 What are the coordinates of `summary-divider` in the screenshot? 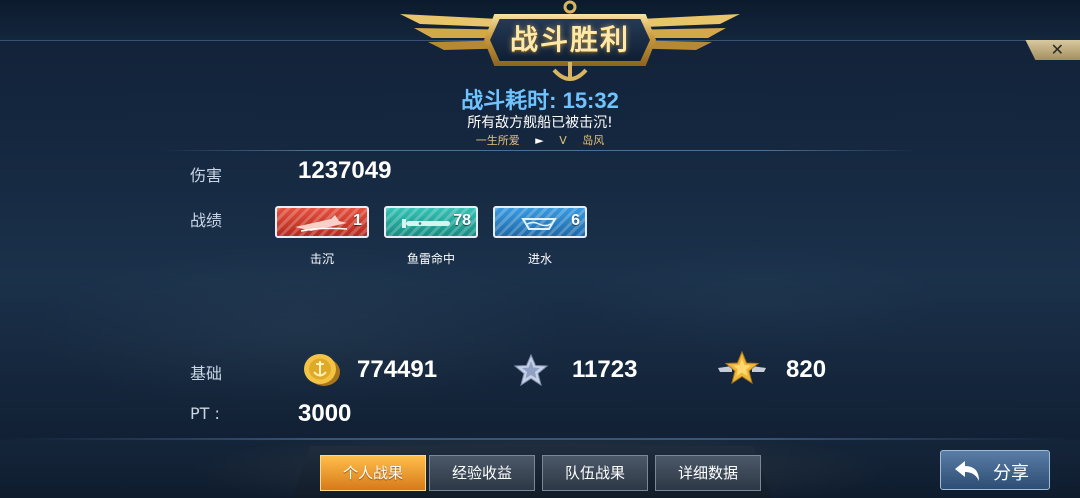 It's located at (540, 150).